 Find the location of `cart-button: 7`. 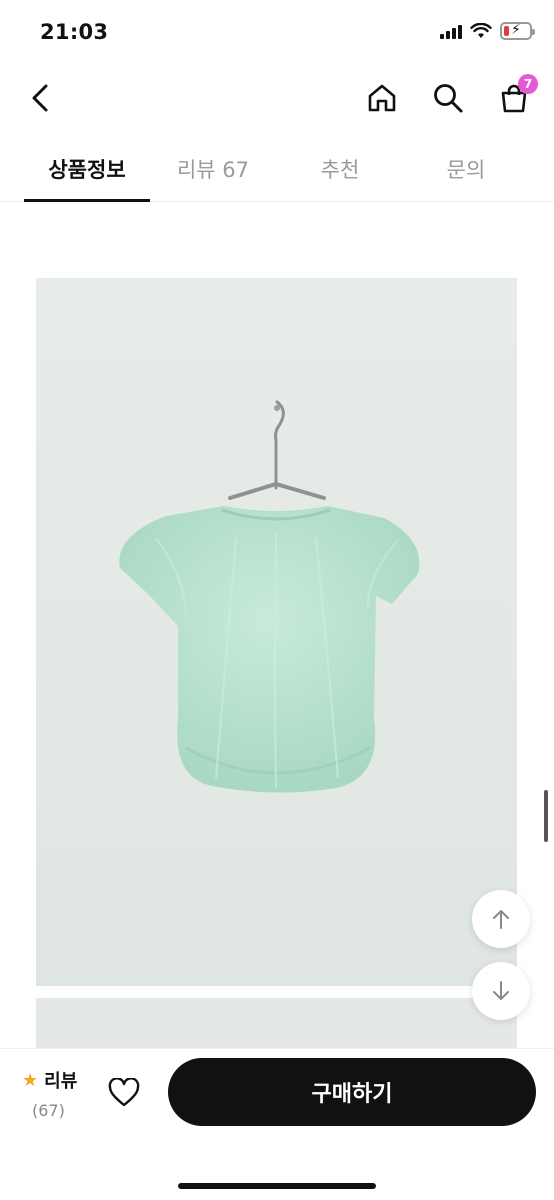

cart-button: 7 is located at coordinates (516, 96).